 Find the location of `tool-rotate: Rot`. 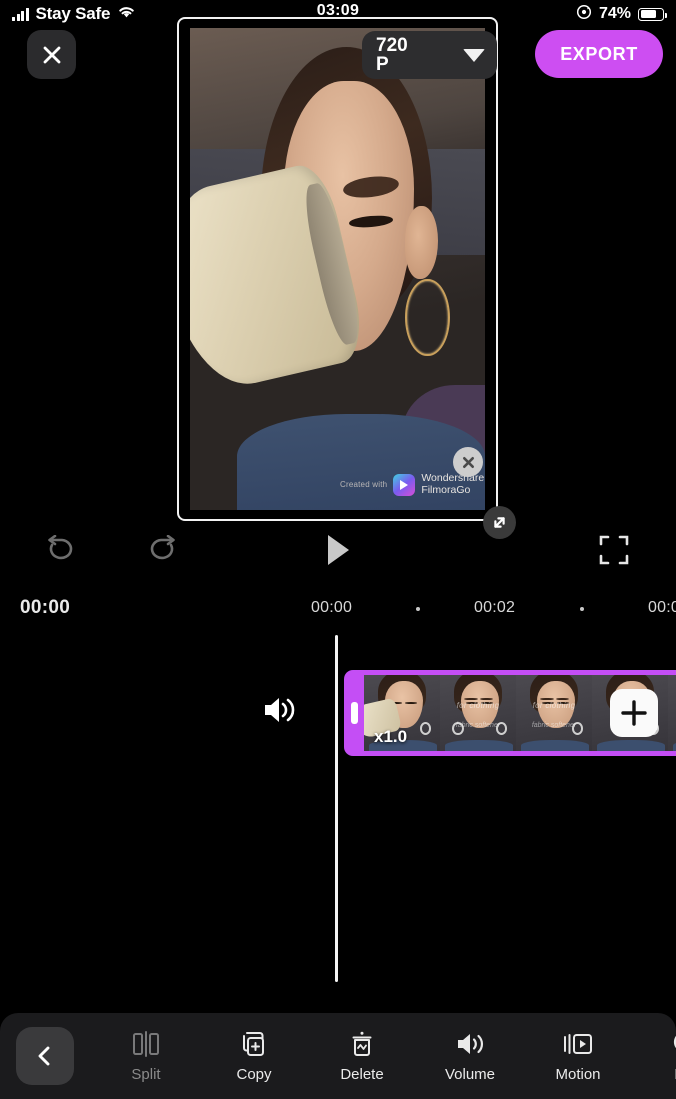

tool-rotate: Rot is located at coordinates (654, 1056).